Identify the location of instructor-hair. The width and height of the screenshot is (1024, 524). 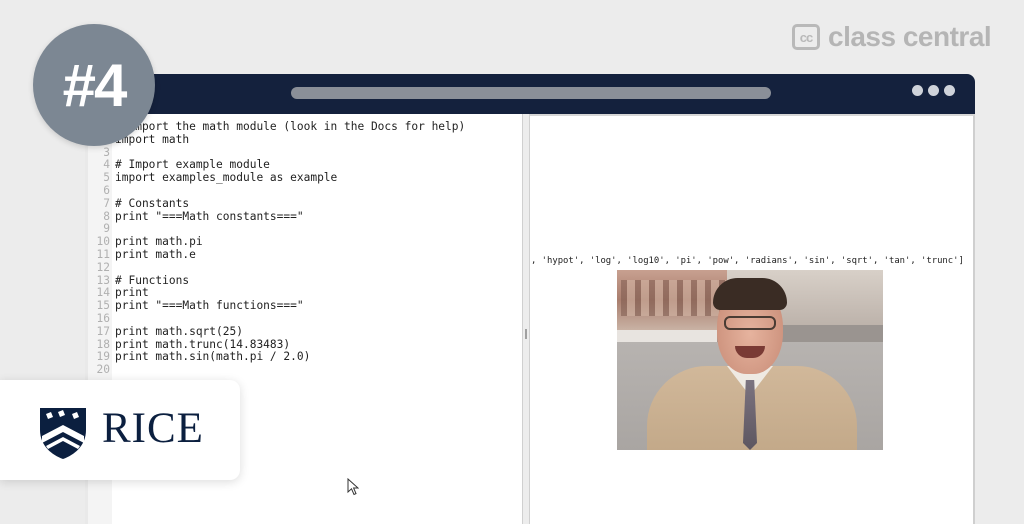
(750, 294).